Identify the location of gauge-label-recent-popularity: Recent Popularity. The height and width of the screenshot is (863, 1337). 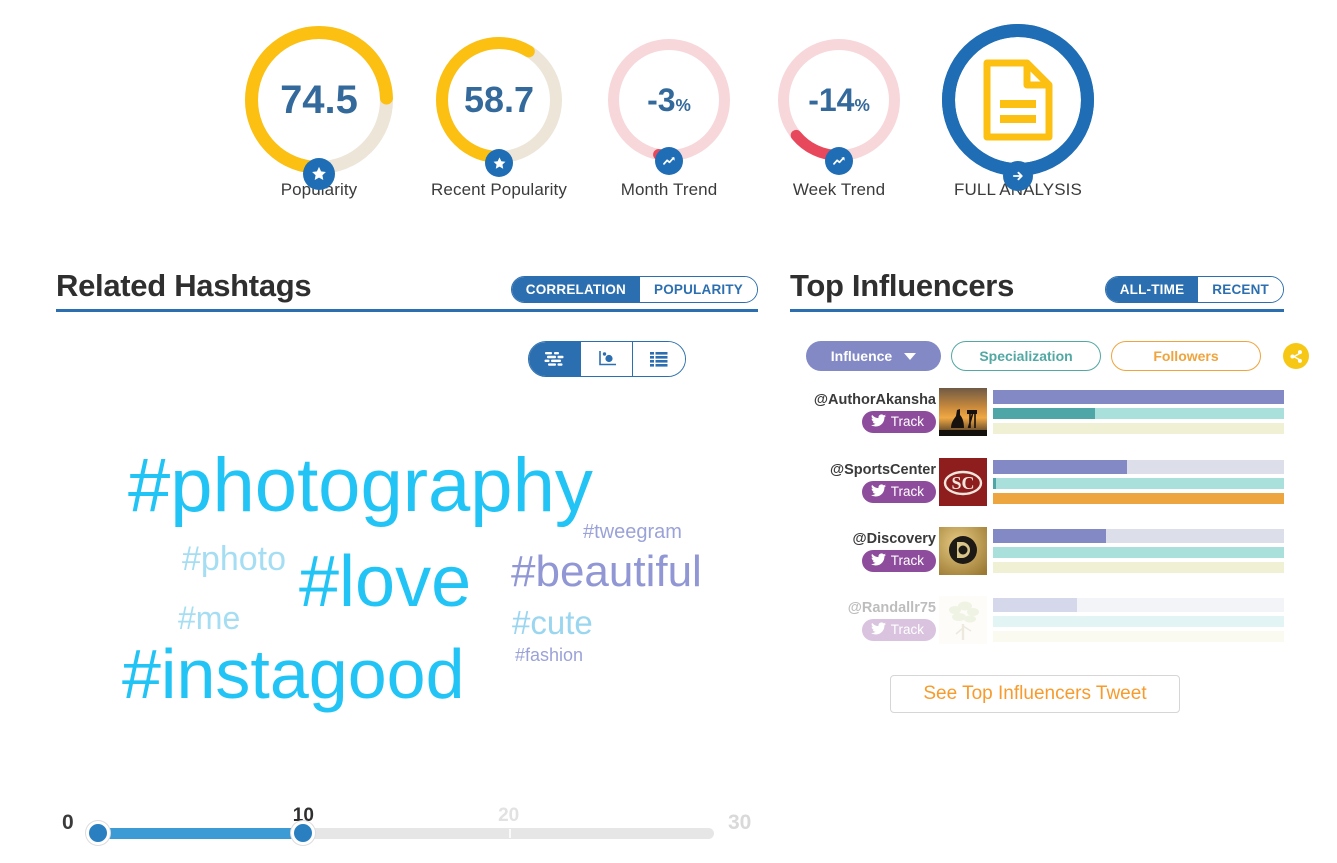
(499, 189).